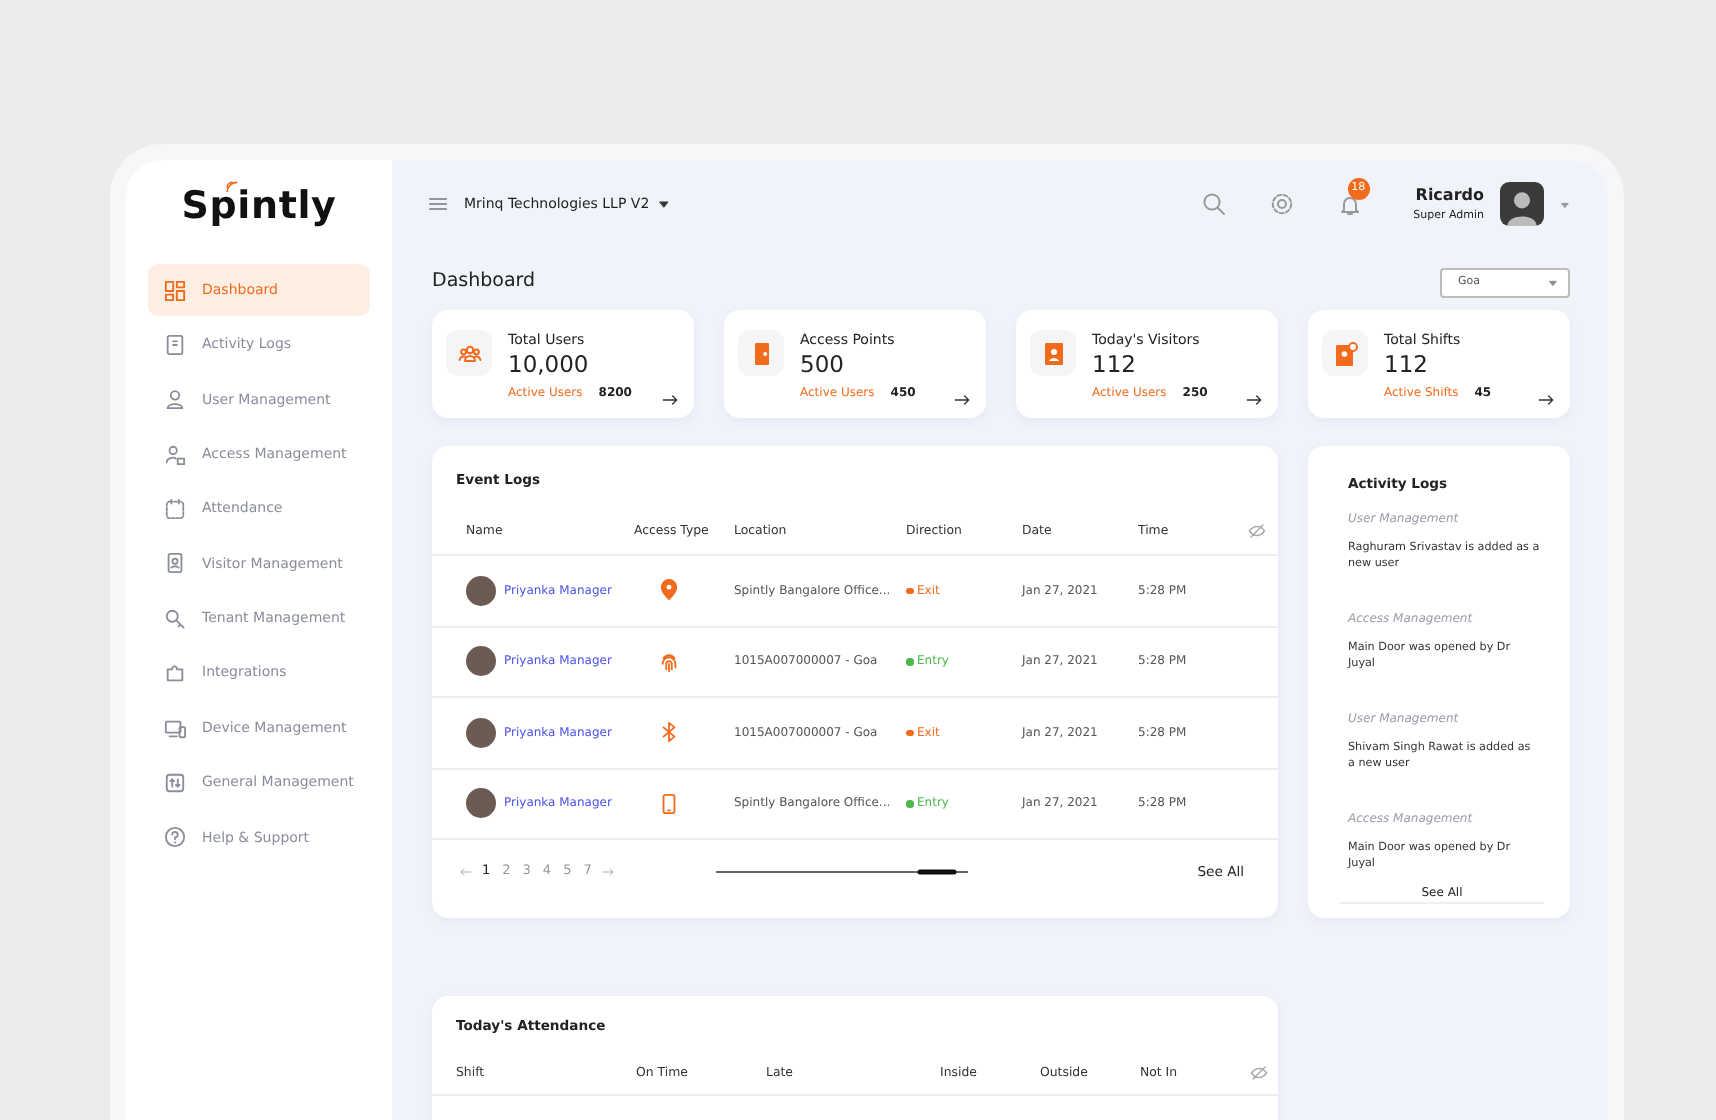 This screenshot has width=1716, height=1120. I want to click on id-badge-icon, so click(175, 563).